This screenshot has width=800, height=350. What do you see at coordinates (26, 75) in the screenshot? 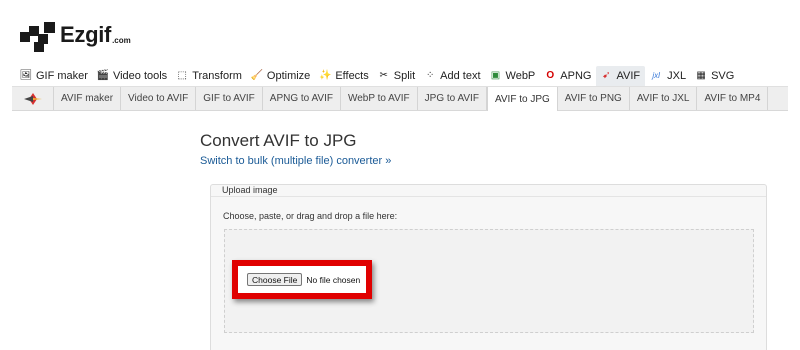
I see `film-image-icon: 🖼` at bounding box center [26, 75].